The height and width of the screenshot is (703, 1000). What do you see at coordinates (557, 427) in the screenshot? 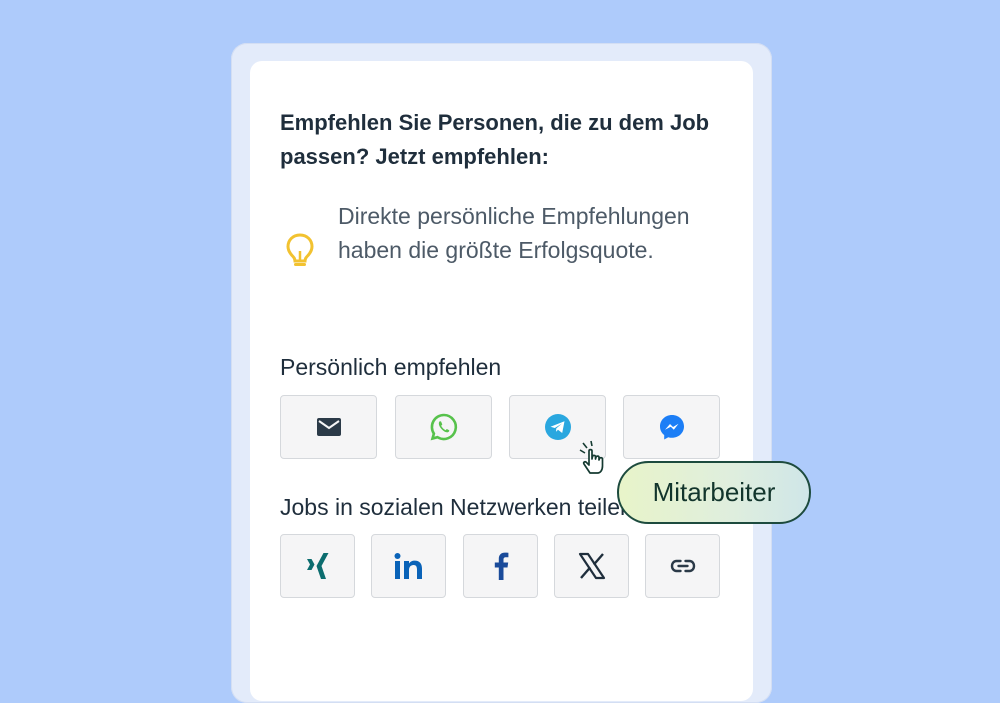
I see `telegram-icon` at bounding box center [557, 427].